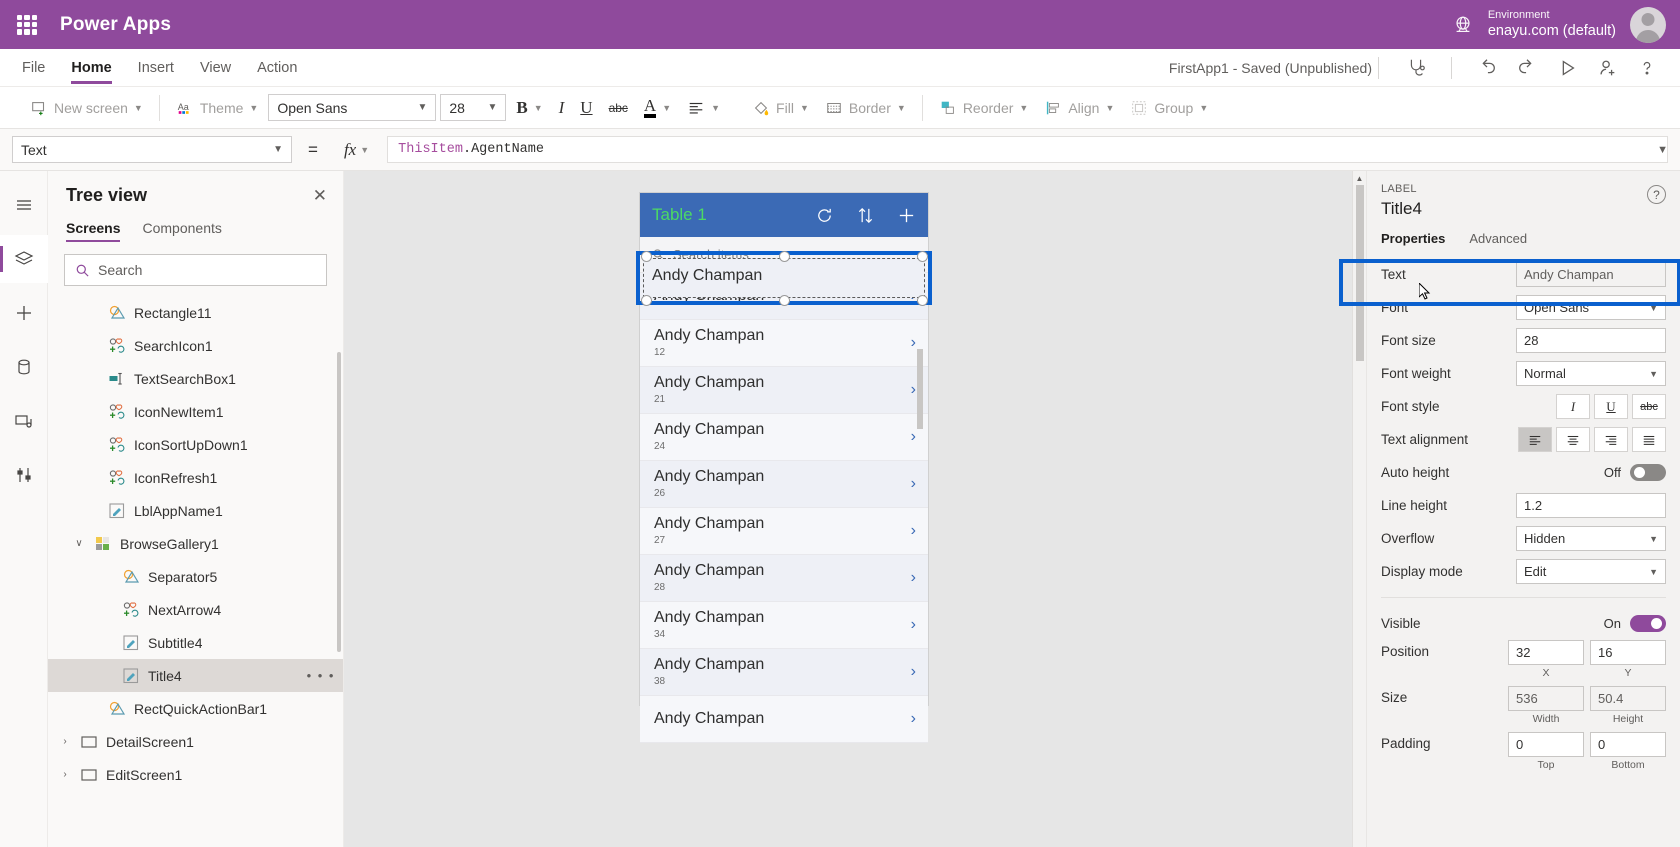 The width and height of the screenshot is (1680, 847). I want to click on overflow-select: Hidden ▼, so click(1591, 538).